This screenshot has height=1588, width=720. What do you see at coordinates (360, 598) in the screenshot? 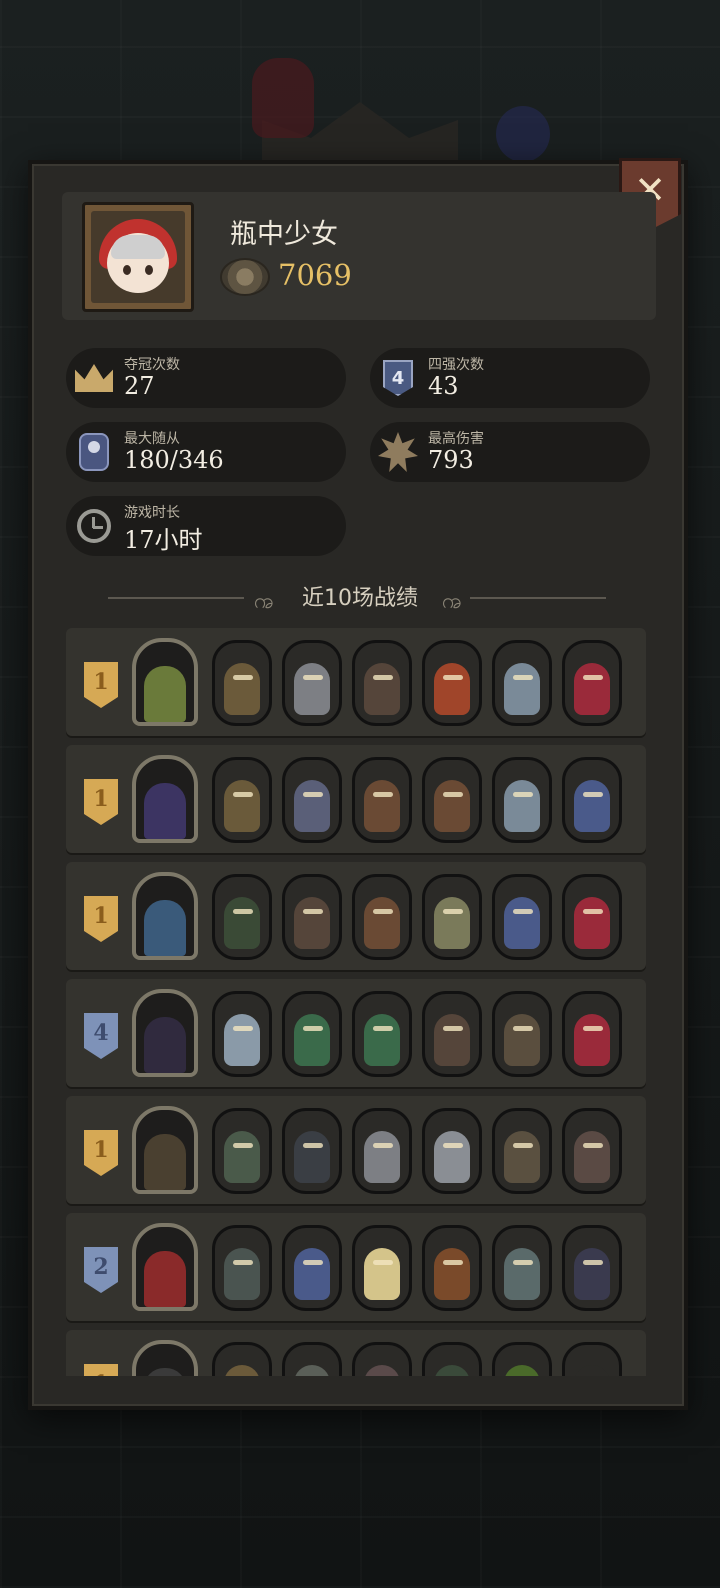
I see `recent-matches-title: 近10场战绩` at bounding box center [360, 598].